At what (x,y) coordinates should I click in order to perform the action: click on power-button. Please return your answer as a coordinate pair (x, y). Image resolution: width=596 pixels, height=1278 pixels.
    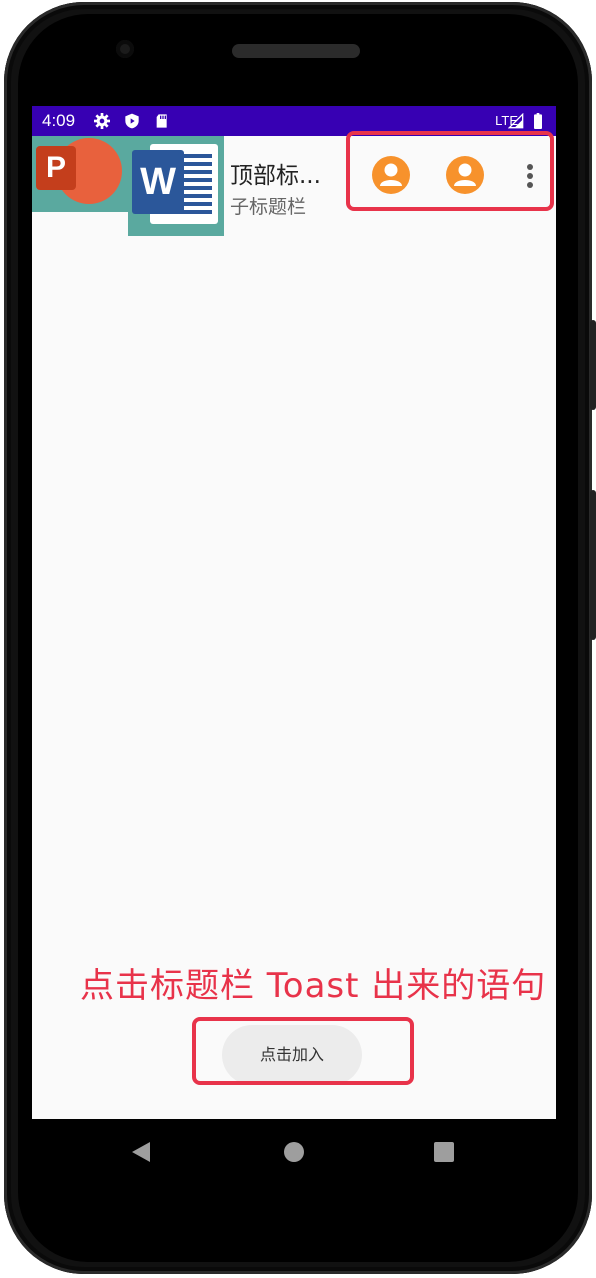
    Looking at the image, I should click on (593, 565).